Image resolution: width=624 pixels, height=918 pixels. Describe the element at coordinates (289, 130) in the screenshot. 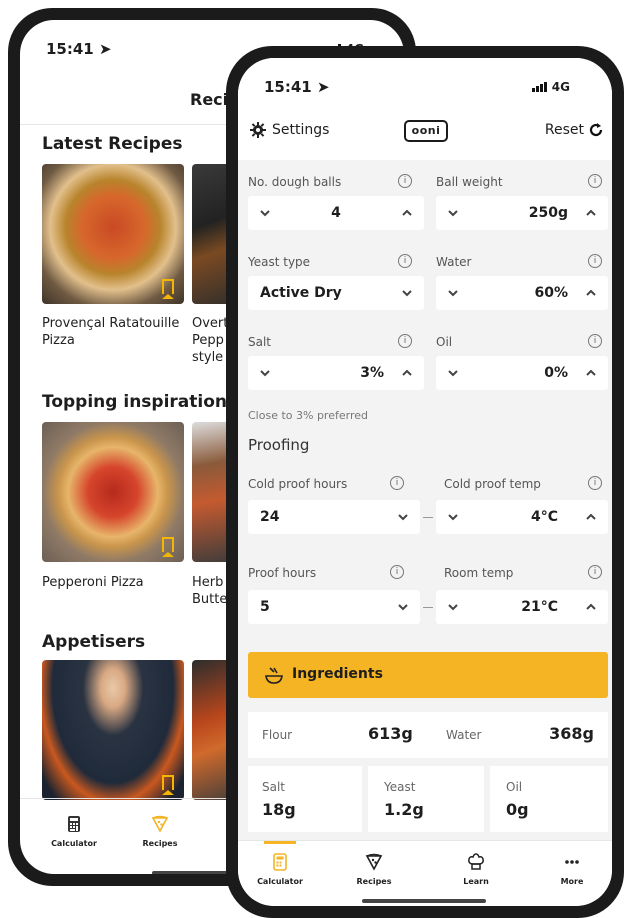

I see `settings-button: Settings` at that location.